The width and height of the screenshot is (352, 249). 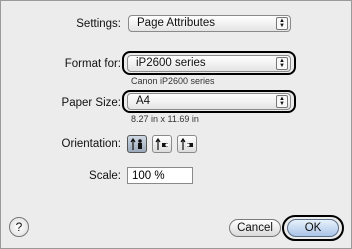 What do you see at coordinates (98, 24) in the screenshot?
I see `settings-label: Settings:` at bounding box center [98, 24].